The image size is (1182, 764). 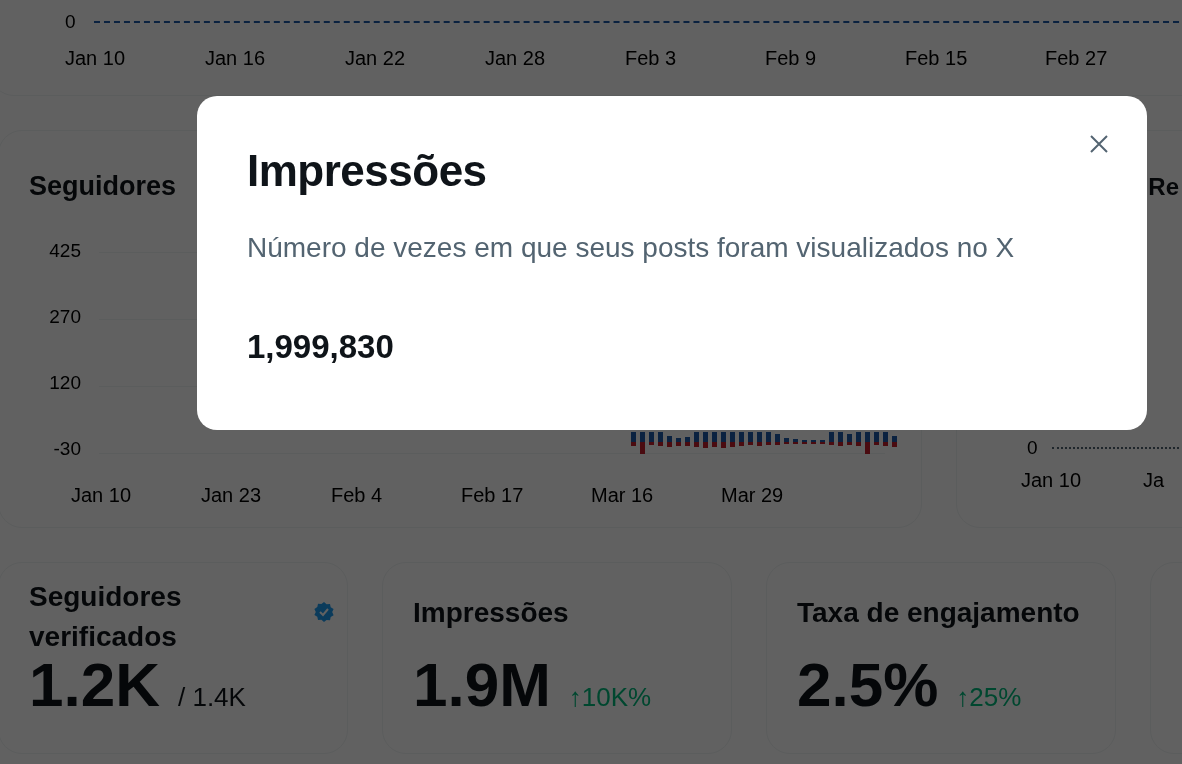 I want to click on chart-title: Seguidores, so click(x=103, y=186).